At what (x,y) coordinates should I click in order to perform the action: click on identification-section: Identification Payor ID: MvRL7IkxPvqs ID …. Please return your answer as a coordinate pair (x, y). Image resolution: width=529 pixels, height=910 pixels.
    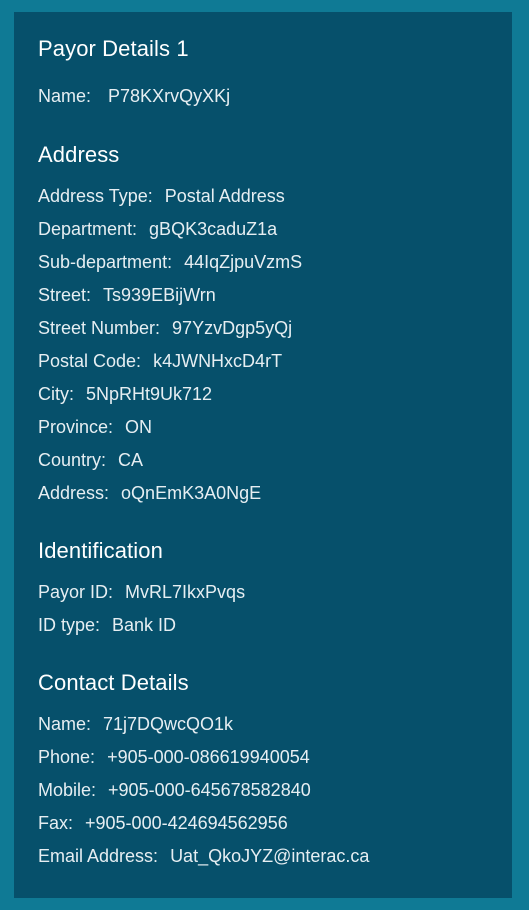
    Looking at the image, I should click on (141, 589).